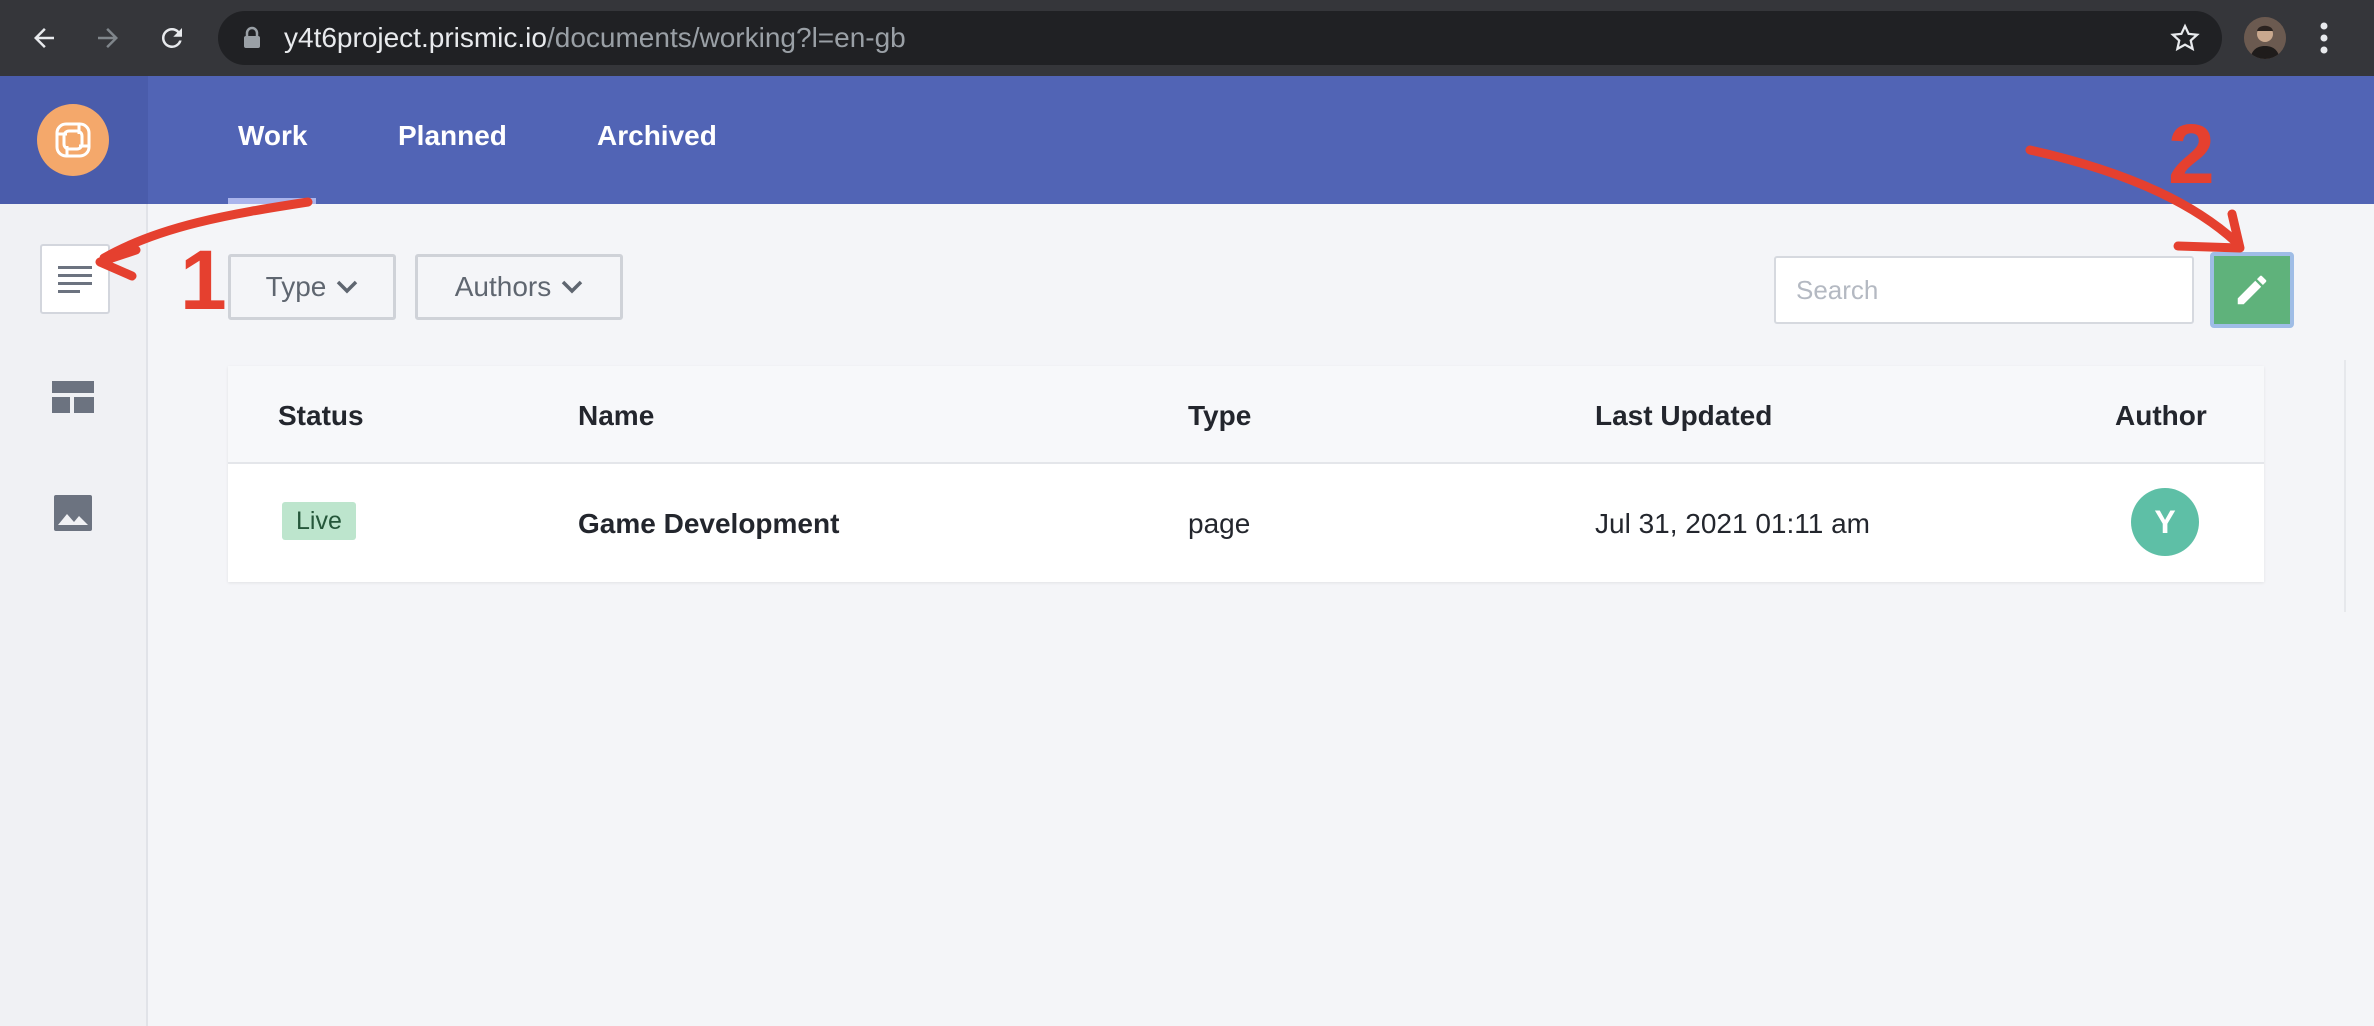 This screenshot has width=2374, height=1026. What do you see at coordinates (2191, 154) in the screenshot?
I see `annotation-label-2: 2` at bounding box center [2191, 154].